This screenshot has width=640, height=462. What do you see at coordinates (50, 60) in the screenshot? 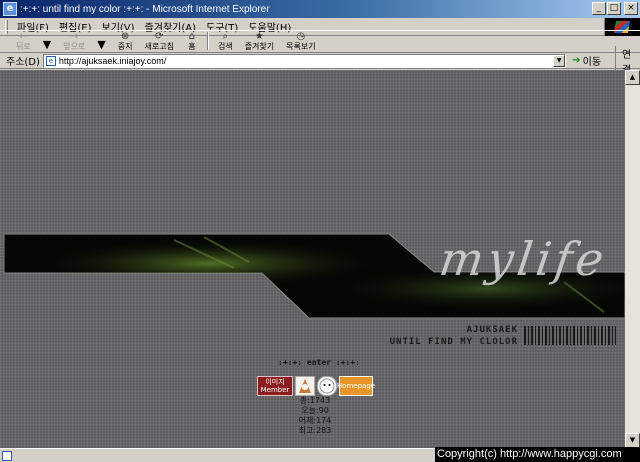
I see `page-icon: e` at bounding box center [50, 60].